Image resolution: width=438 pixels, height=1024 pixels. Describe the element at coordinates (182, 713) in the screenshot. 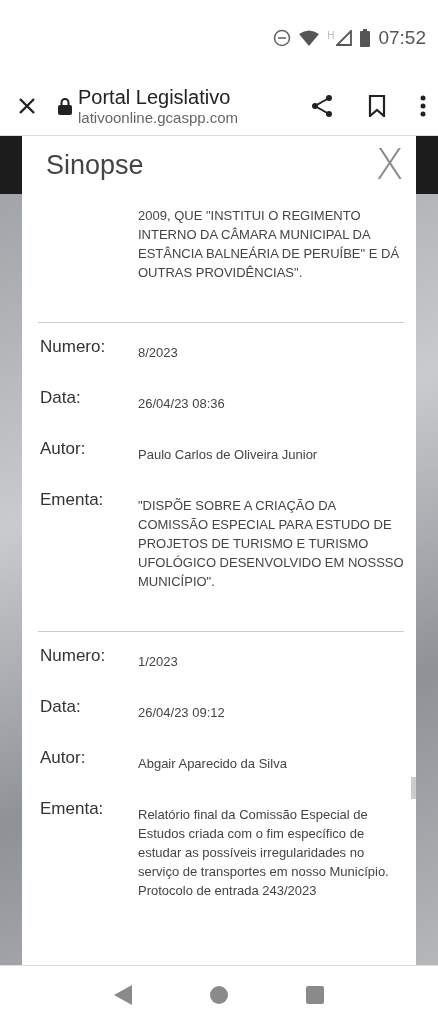

I see `field-value: 26/04/23 09:12` at that location.